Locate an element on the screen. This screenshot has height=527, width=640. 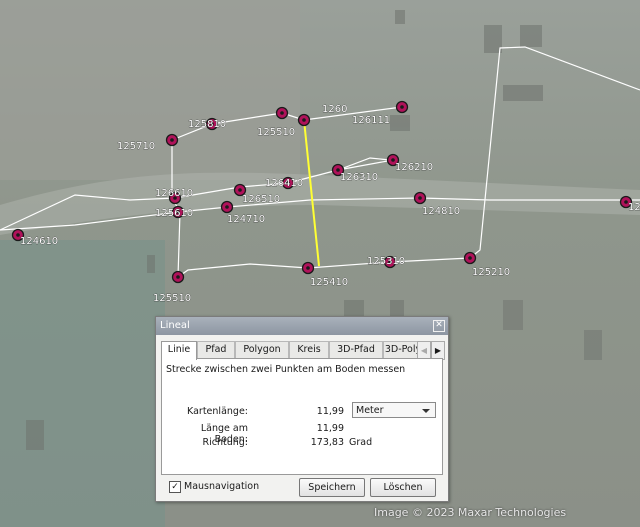
dialog-title: Lineal is located at coordinates (175, 325).